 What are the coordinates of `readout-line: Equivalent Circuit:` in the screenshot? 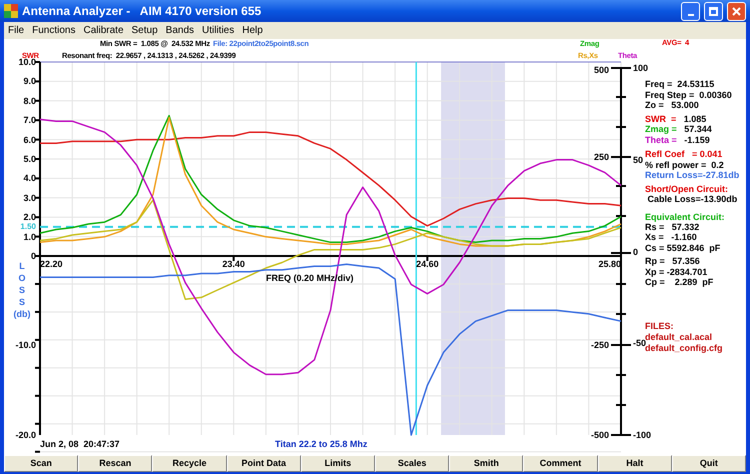 It's located at (685, 217).